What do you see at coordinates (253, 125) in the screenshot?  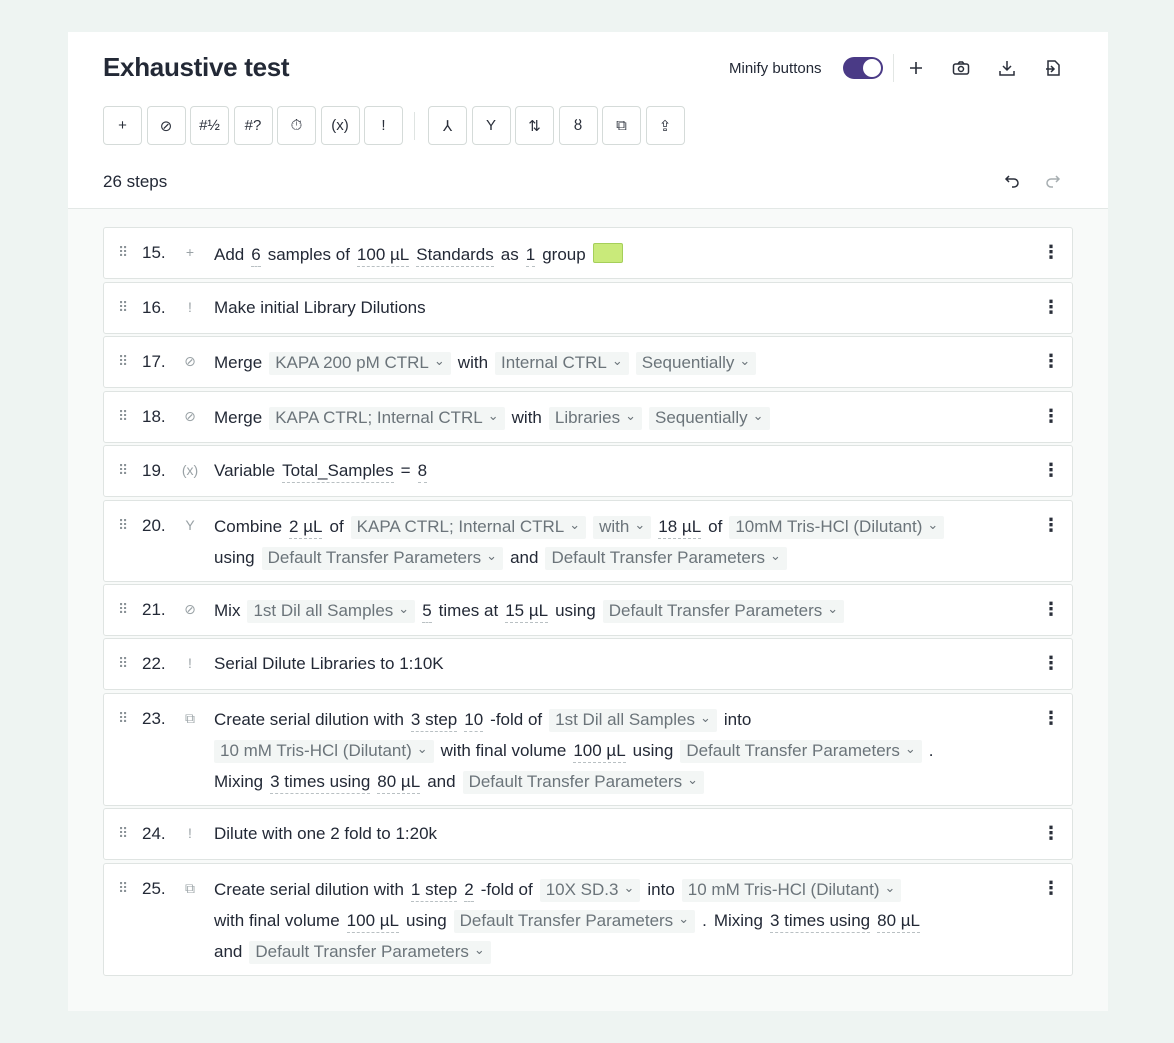 I see `number-query-icon: #?` at bounding box center [253, 125].